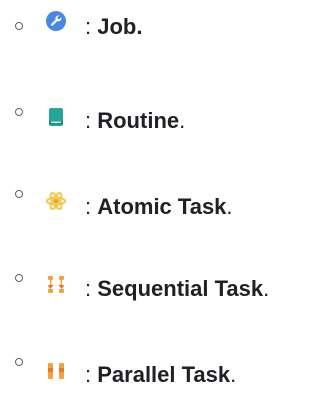 The width and height of the screenshot is (331, 414). What do you see at coordinates (56, 201) in the screenshot?
I see `atom-icon` at bounding box center [56, 201].